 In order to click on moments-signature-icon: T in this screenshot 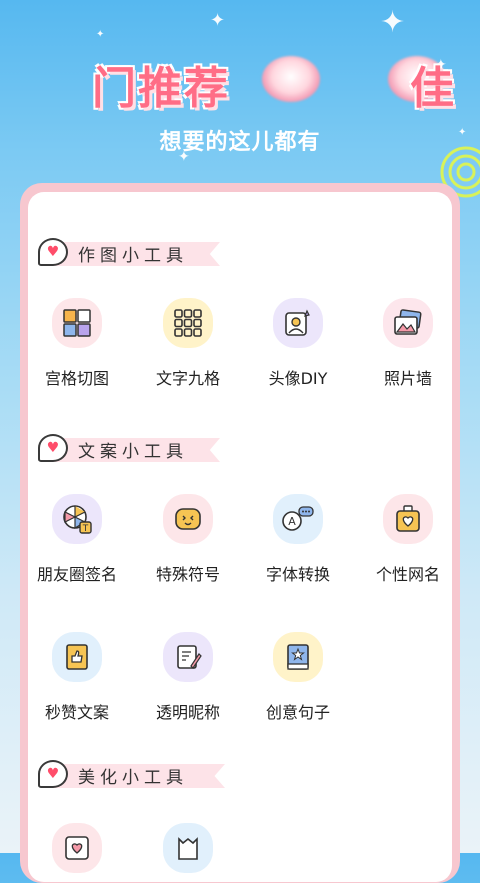, I will do `click(77, 519)`.